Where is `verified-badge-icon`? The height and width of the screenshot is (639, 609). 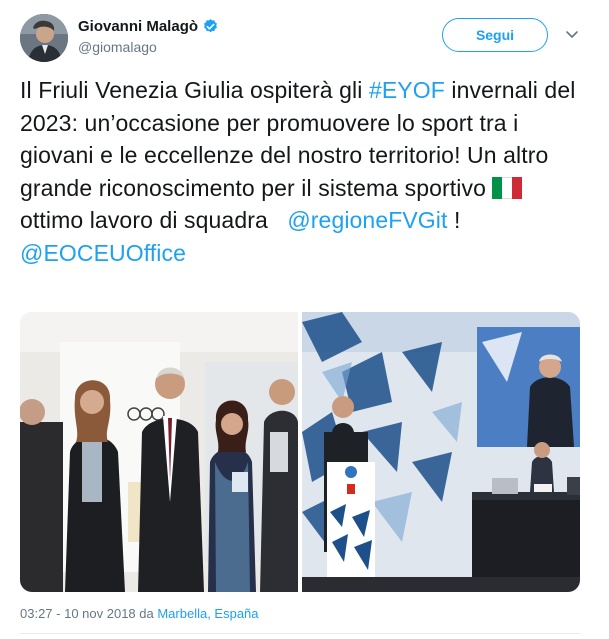
verified-badge-icon is located at coordinates (210, 26).